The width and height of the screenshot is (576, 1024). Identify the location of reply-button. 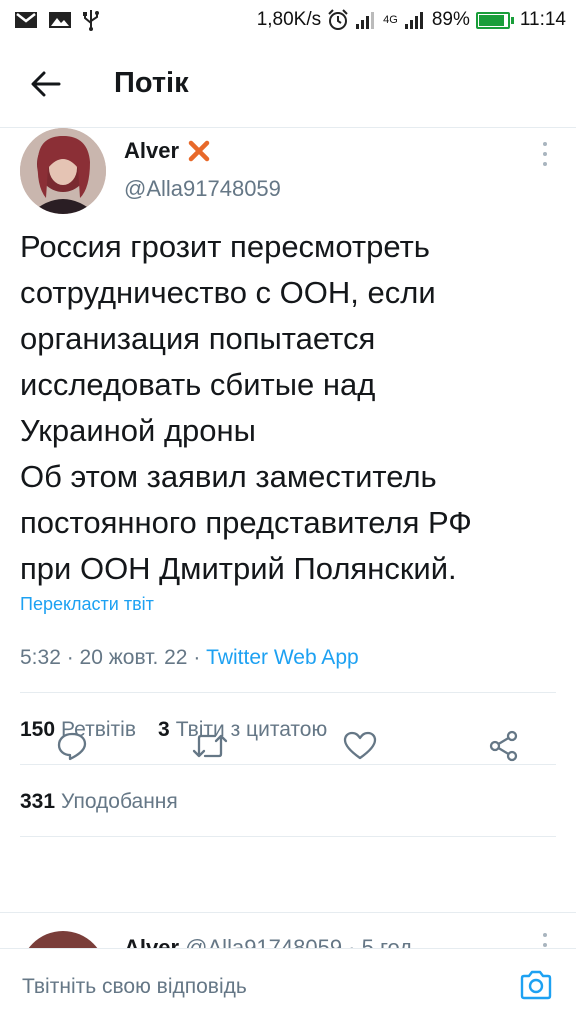
(72, 746).